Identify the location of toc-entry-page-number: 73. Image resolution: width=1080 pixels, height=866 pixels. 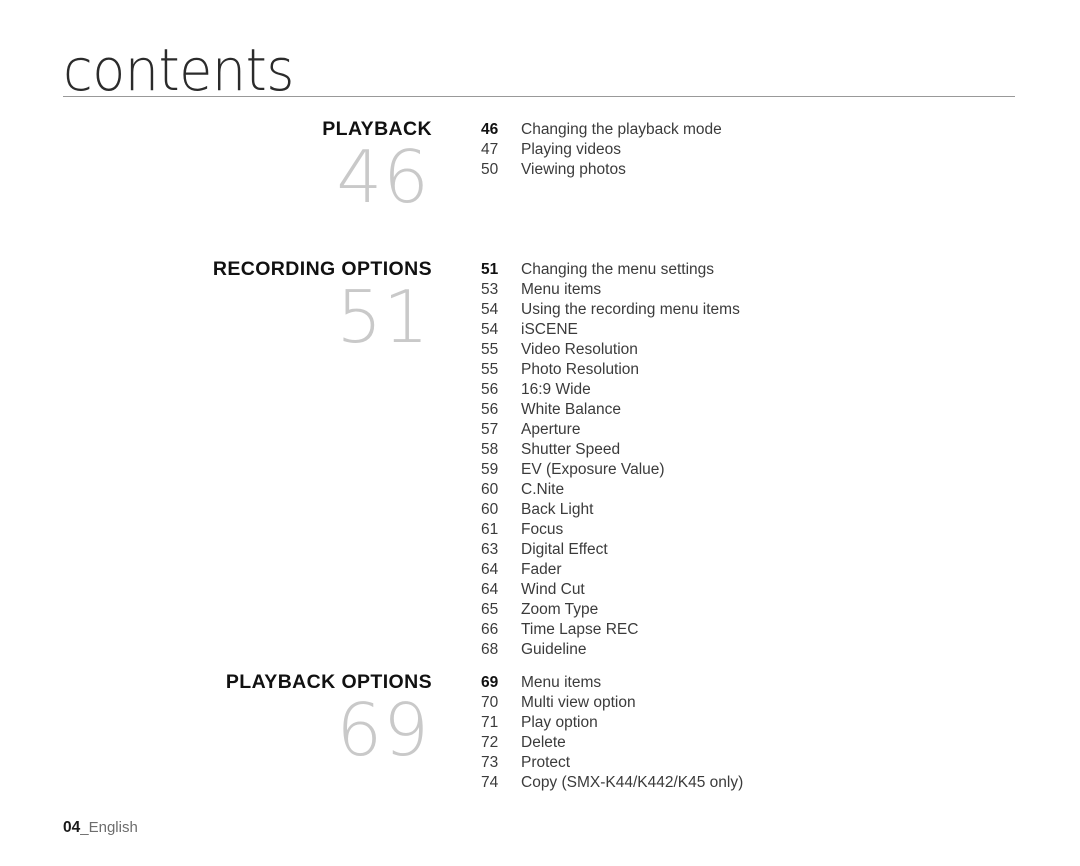
(490, 762).